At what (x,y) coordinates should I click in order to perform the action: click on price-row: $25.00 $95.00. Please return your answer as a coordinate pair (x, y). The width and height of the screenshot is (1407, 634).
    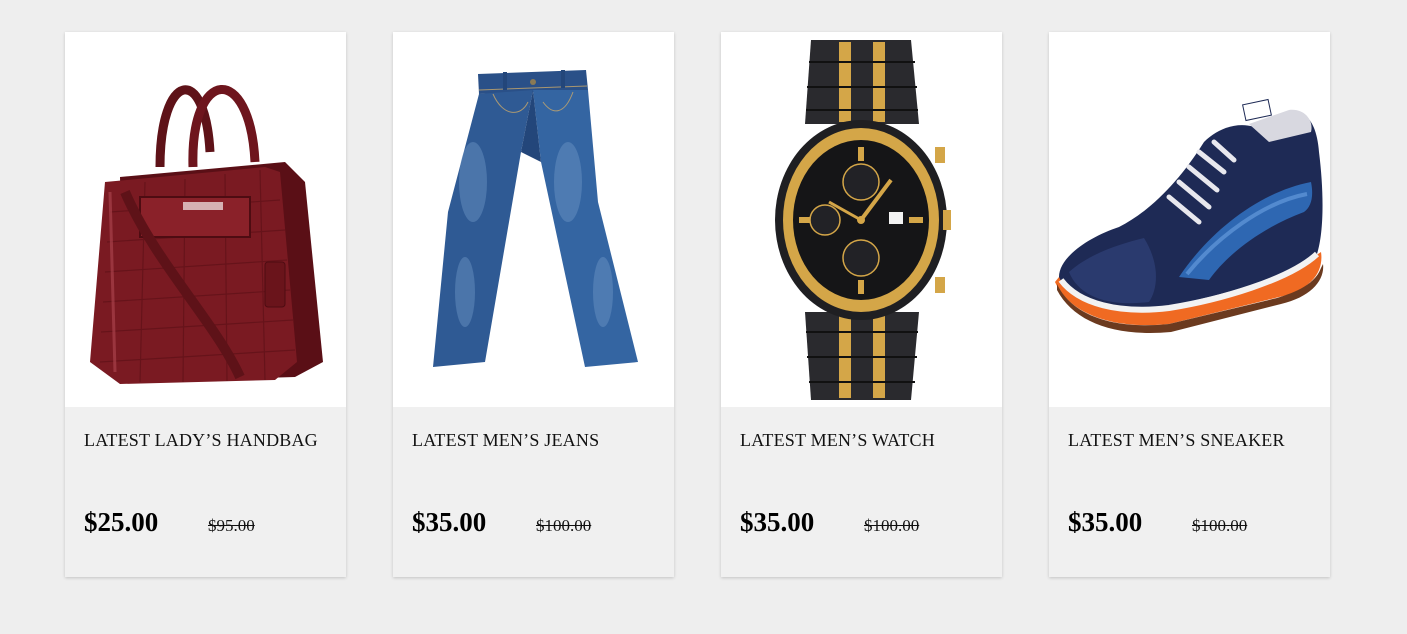
    Looking at the image, I should click on (169, 522).